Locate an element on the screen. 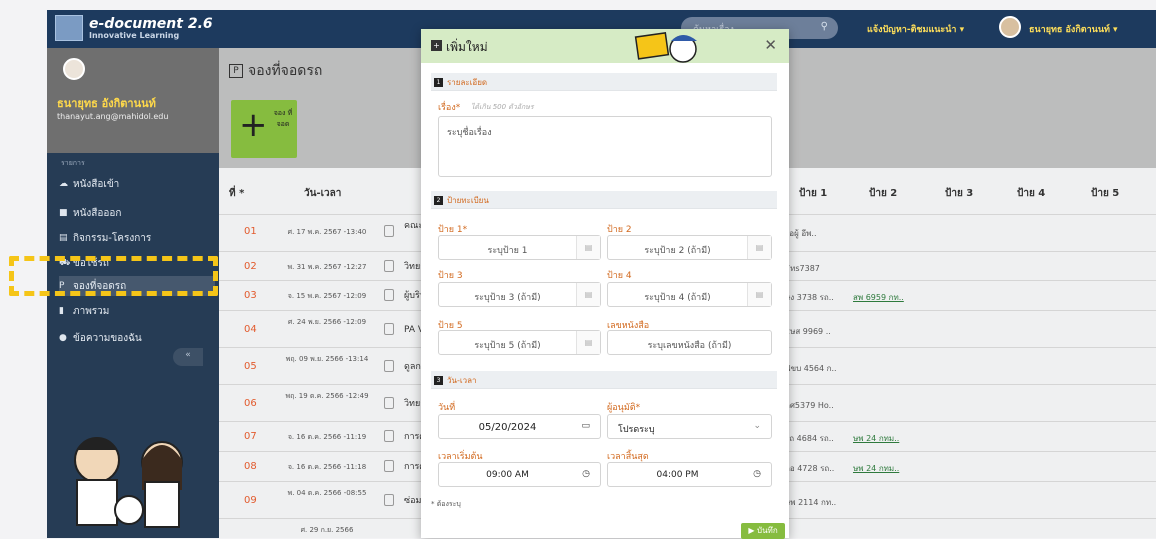 The width and height of the screenshot is (1156, 539). save-button: ▶ บันทึก is located at coordinates (763, 531).